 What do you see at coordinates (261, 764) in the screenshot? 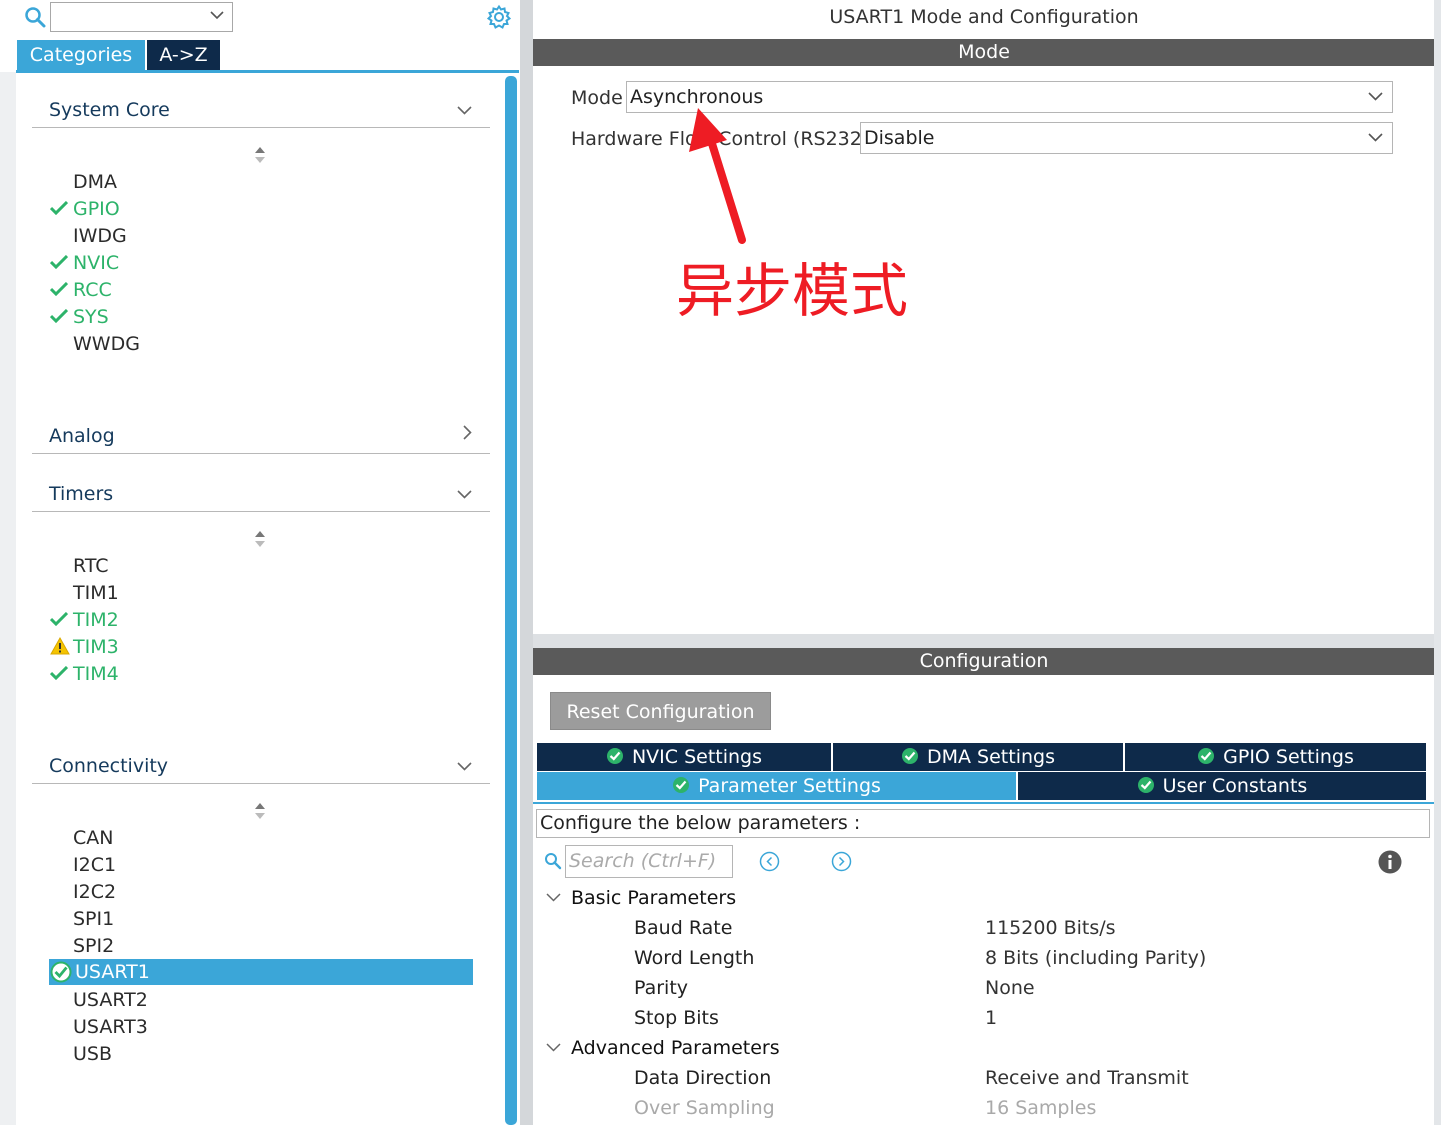
I see `category-connectivity: Connectivity` at bounding box center [261, 764].